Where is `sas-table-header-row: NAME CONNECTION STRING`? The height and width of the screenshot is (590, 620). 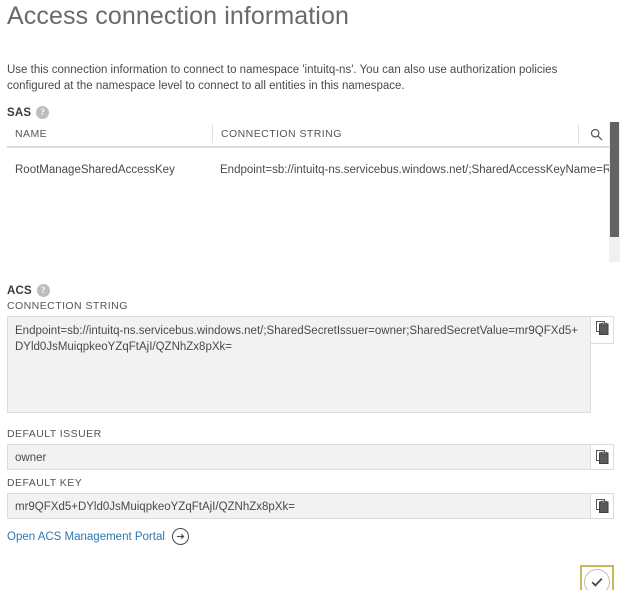 sas-table-header-row: NAME CONNECTION STRING is located at coordinates (310, 135).